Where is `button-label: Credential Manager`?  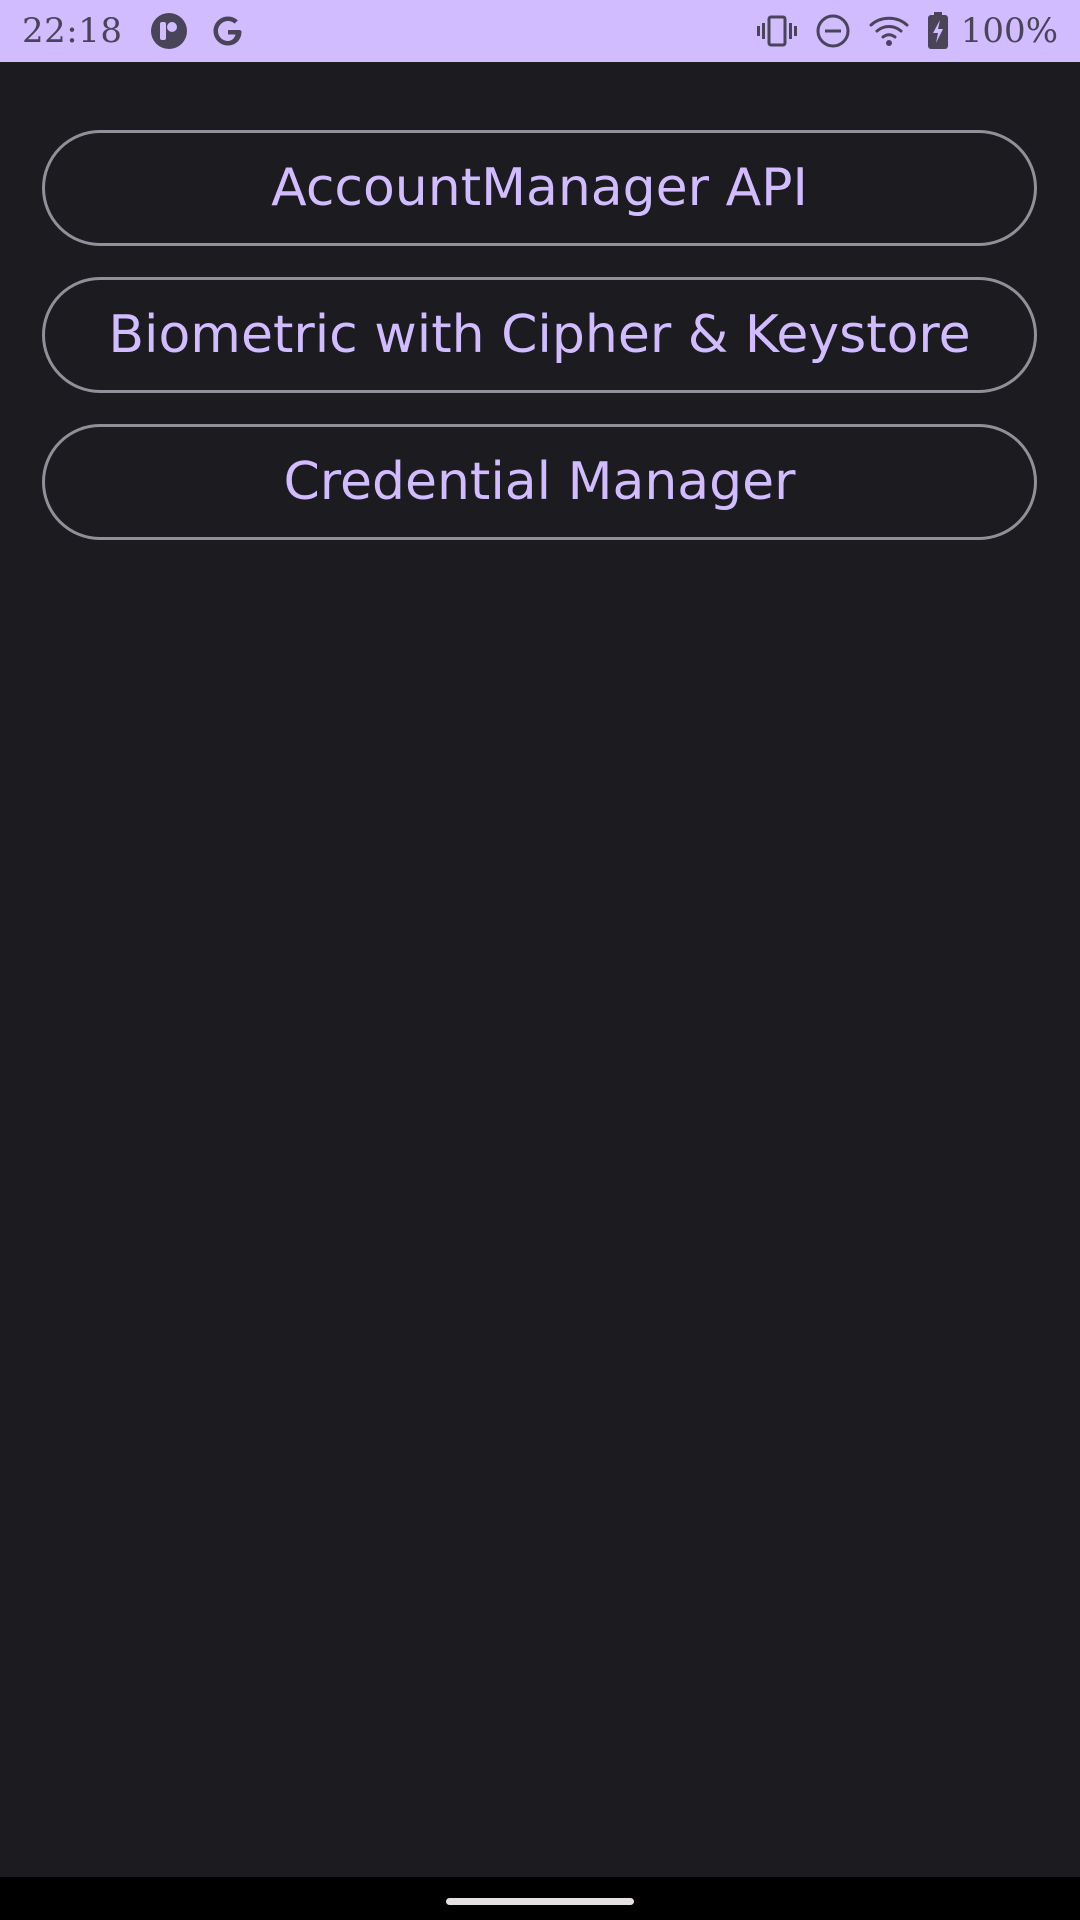 button-label: Credential Manager is located at coordinates (539, 482).